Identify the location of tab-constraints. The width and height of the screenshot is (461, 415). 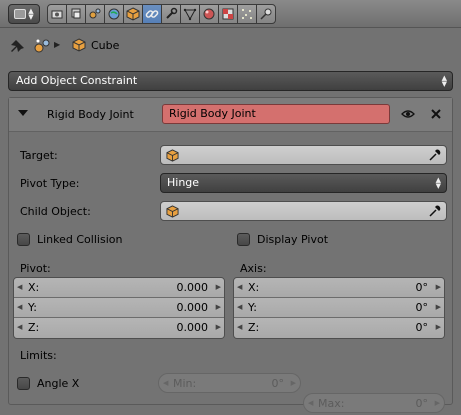
(152, 14).